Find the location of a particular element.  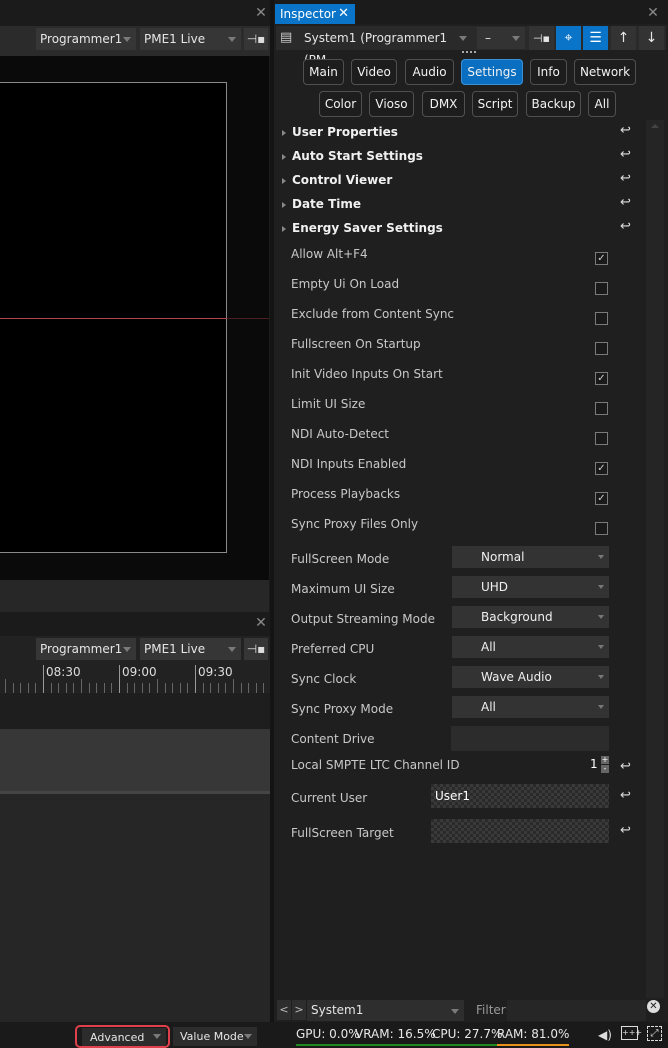

scroll-up-icon is located at coordinates (655, 126).